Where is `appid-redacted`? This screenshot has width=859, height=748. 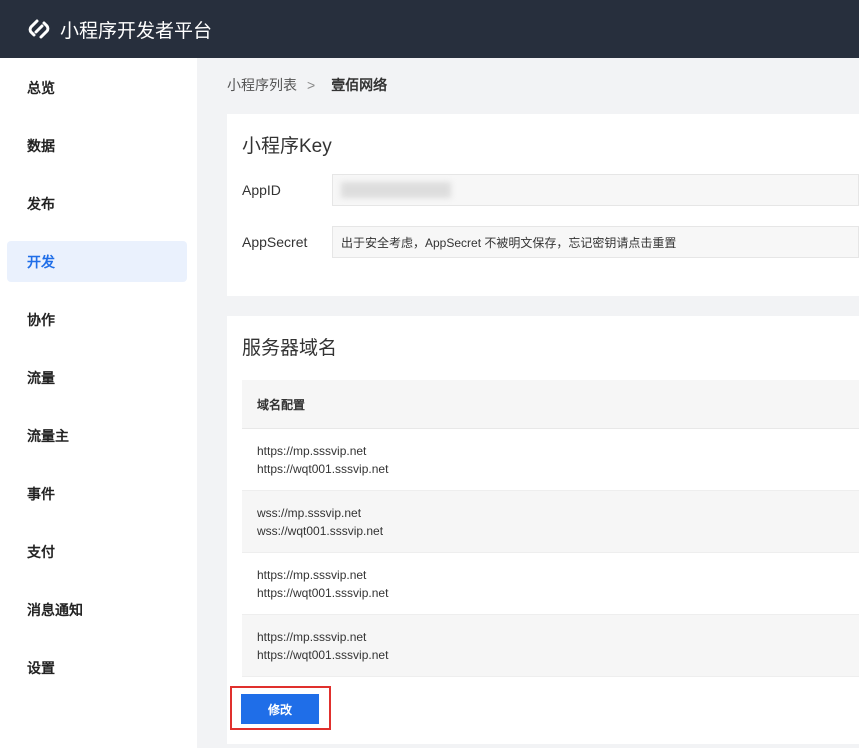 appid-redacted is located at coordinates (396, 190).